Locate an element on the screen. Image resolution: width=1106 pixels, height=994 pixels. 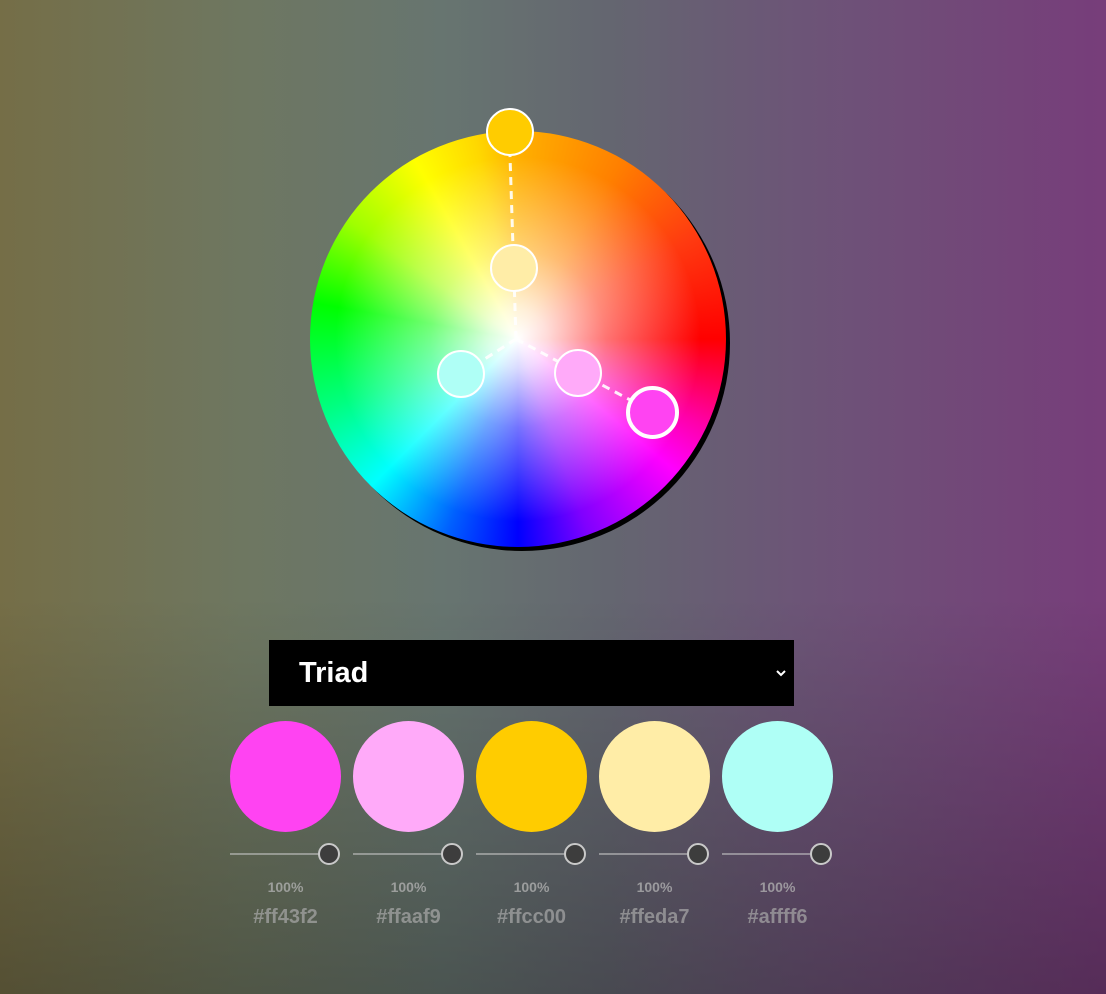
chevron-down-icon is located at coordinates (781, 673).